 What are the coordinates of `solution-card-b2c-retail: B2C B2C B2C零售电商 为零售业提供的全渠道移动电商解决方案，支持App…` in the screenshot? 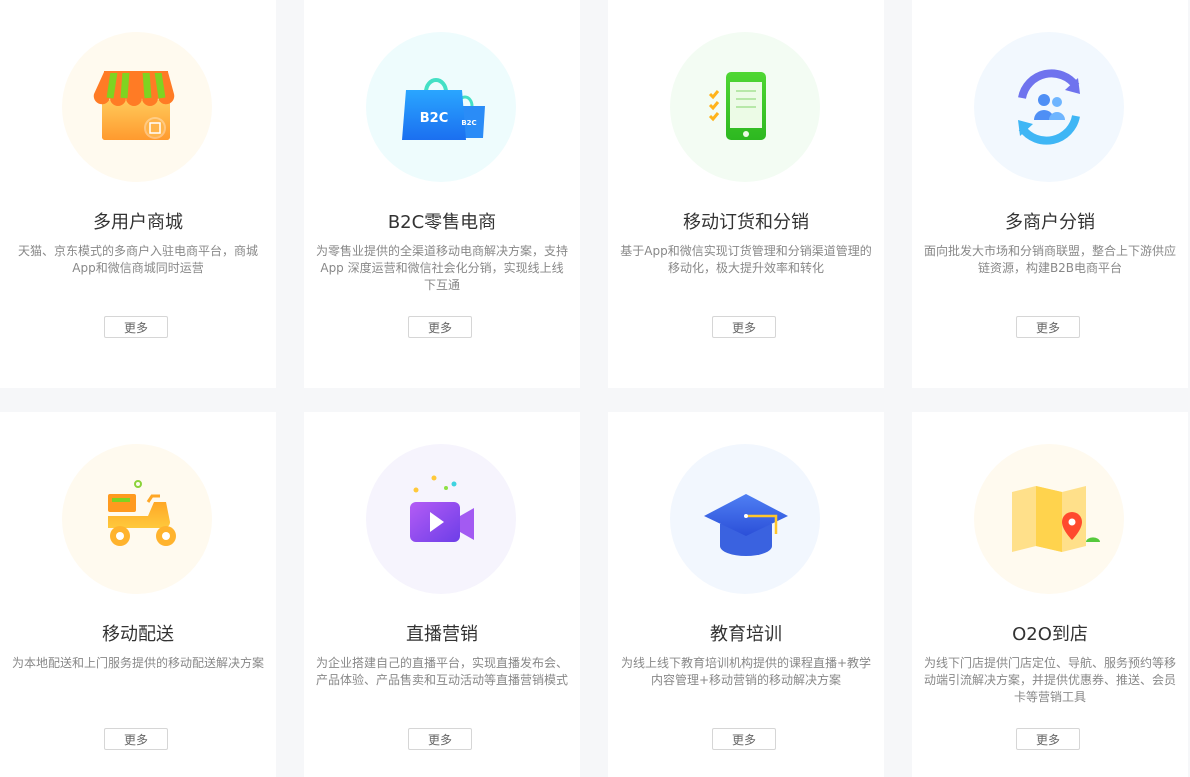 It's located at (442, 194).